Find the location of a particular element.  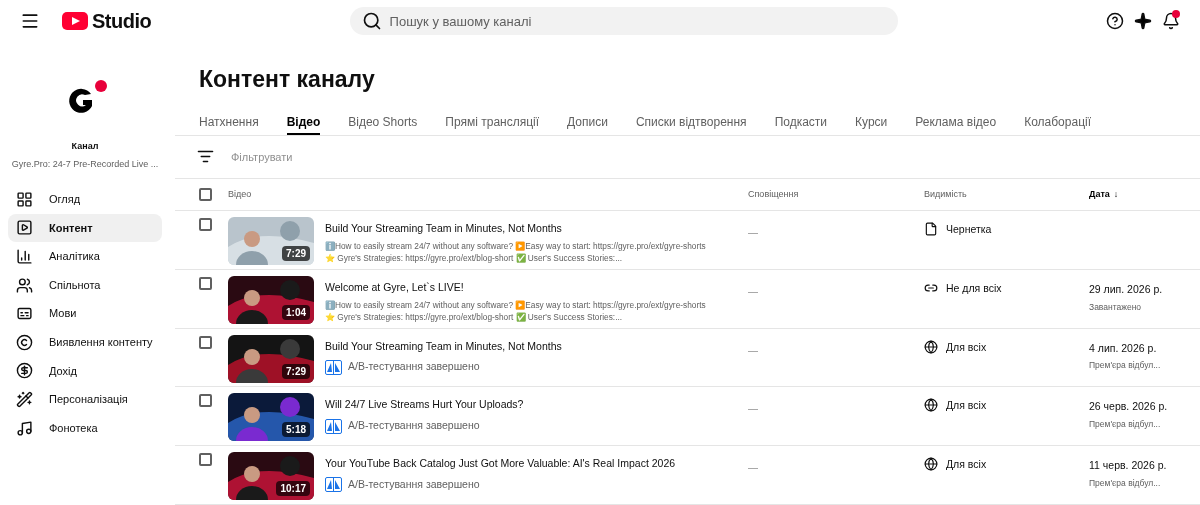

sparkle-icon is located at coordinates (1143, 21).